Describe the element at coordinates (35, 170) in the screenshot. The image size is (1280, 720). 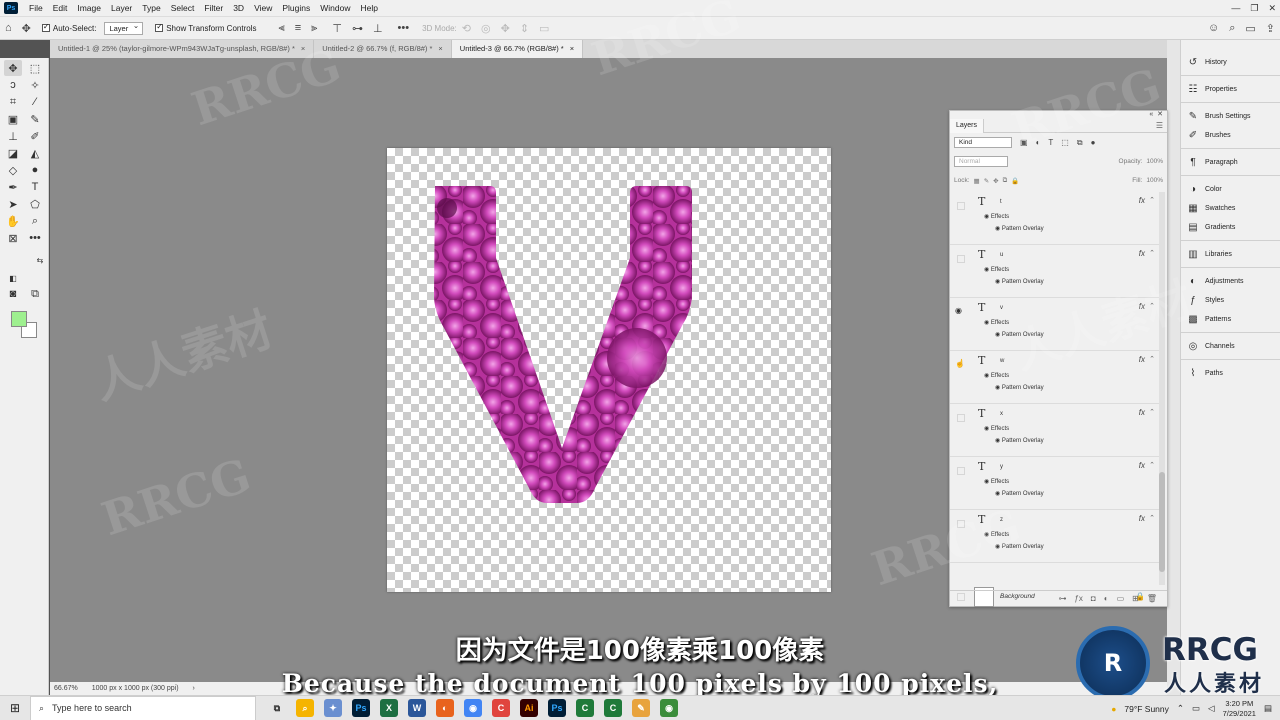
I see `dodge-tool-icon: ●` at that location.